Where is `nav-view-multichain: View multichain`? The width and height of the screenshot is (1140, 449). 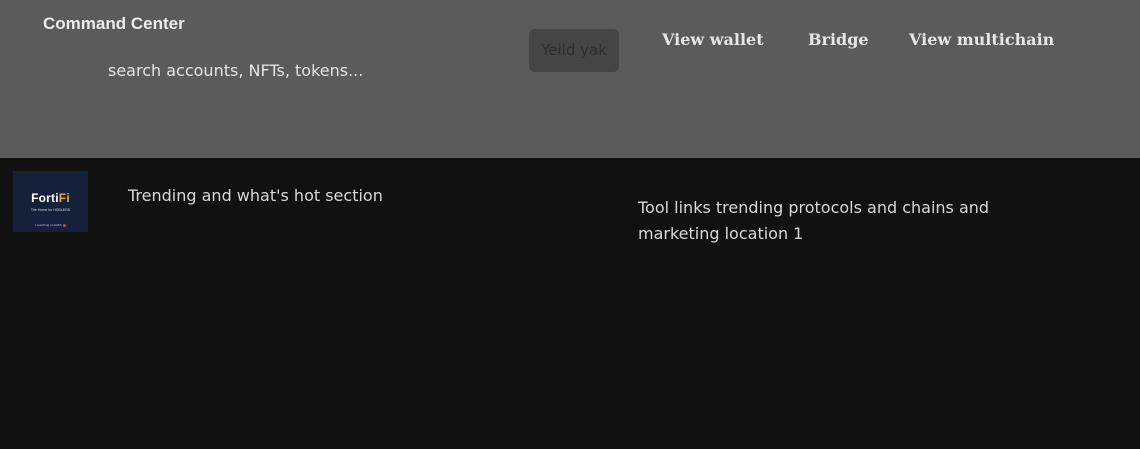 nav-view-multichain: View multichain is located at coordinates (981, 39).